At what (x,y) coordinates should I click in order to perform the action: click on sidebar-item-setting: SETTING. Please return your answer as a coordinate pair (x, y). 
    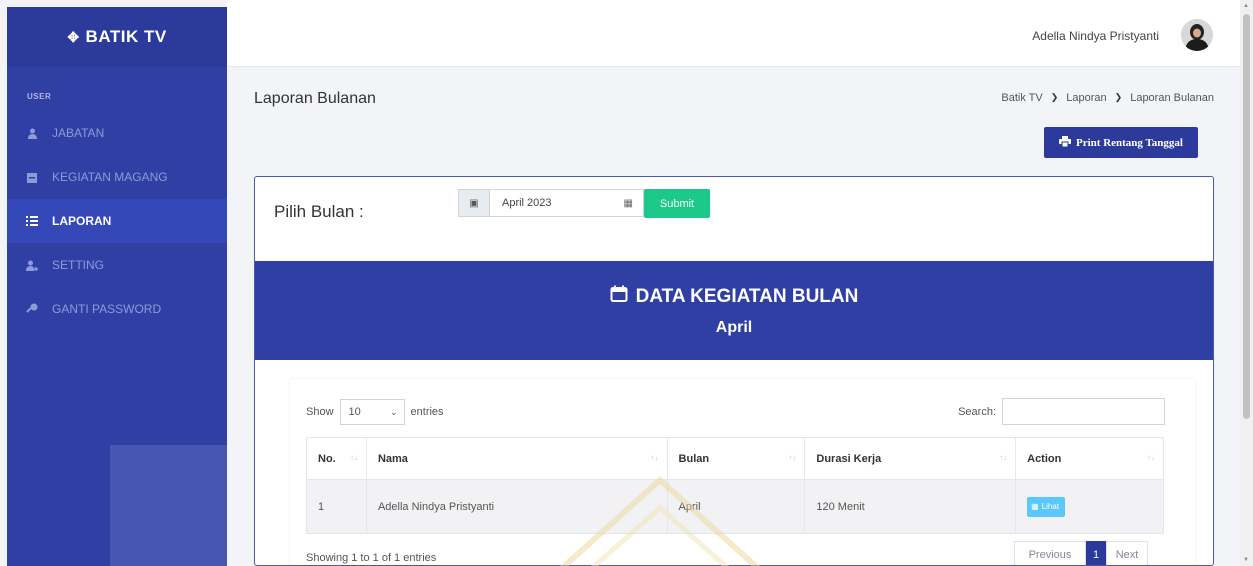
    Looking at the image, I should click on (117, 265).